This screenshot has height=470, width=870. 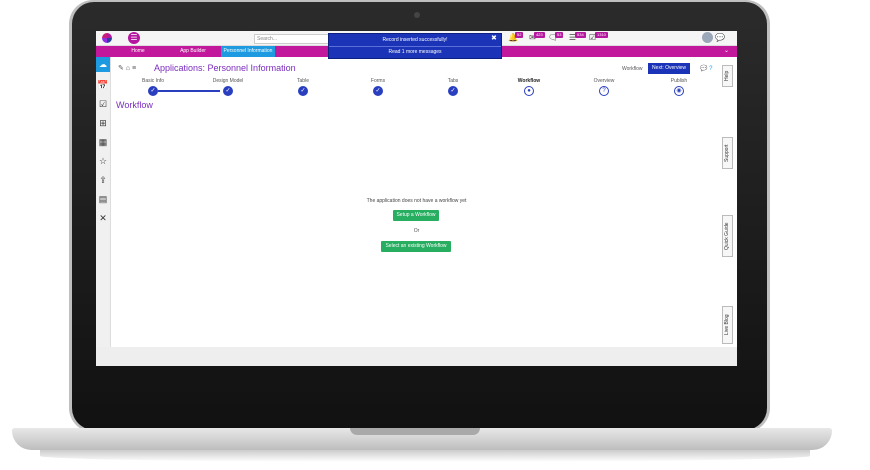 I want to click on select-existing-workflow-button: Select an existing Workflow, so click(x=416, y=246).